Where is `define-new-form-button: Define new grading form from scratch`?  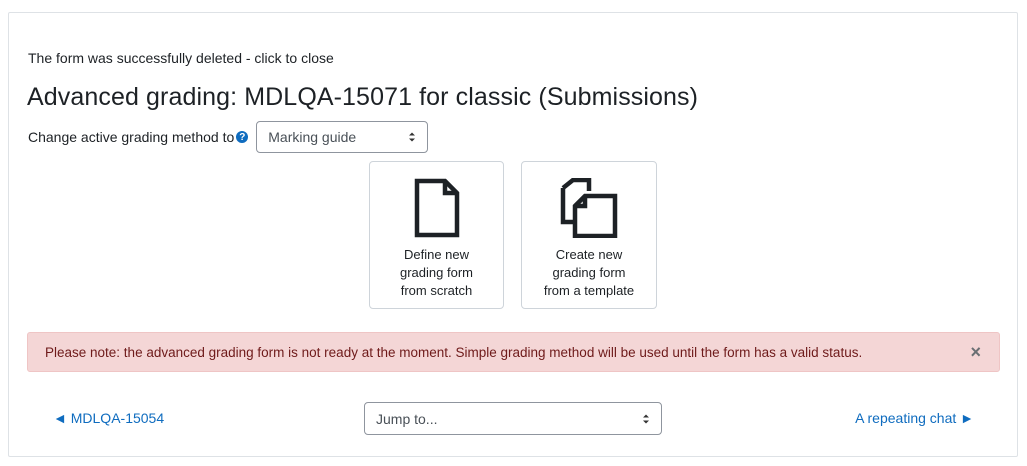
define-new-form-button: Define new grading form from scratch is located at coordinates (436, 235).